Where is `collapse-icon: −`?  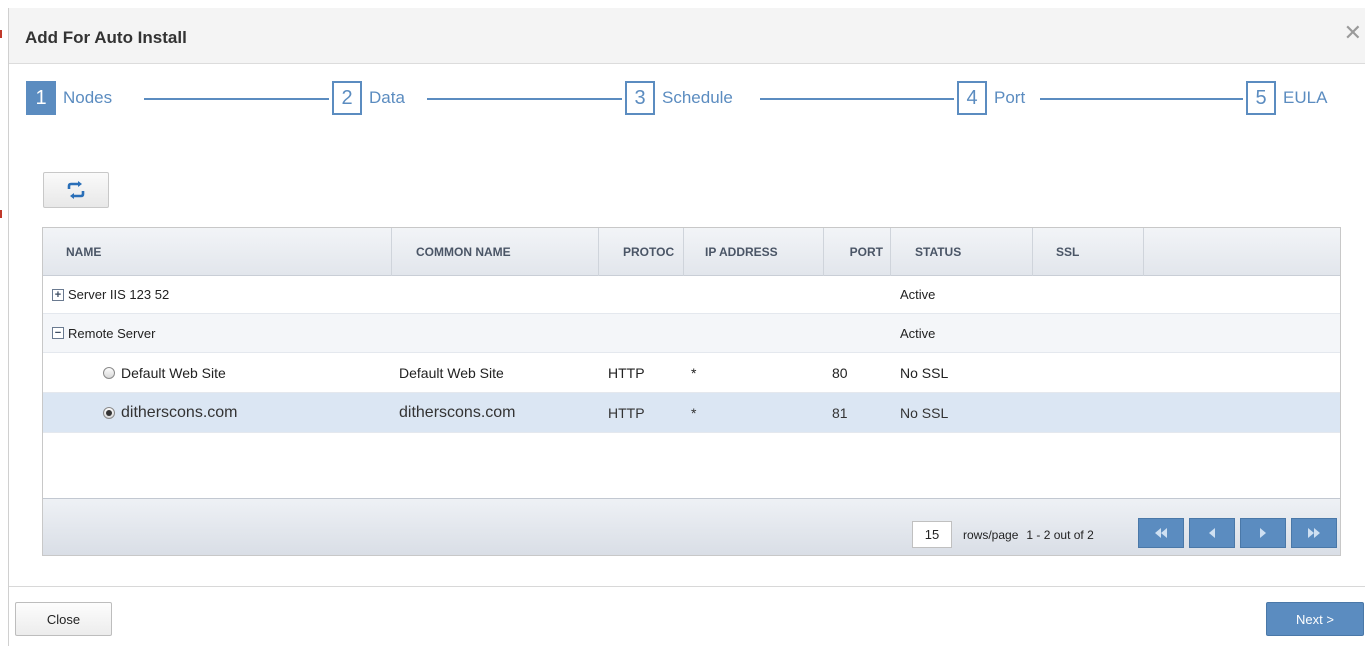
collapse-icon: − is located at coordinates (58, 333).